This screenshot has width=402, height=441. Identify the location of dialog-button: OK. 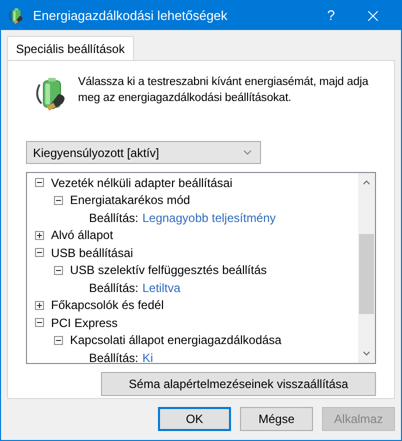
(194, 419).